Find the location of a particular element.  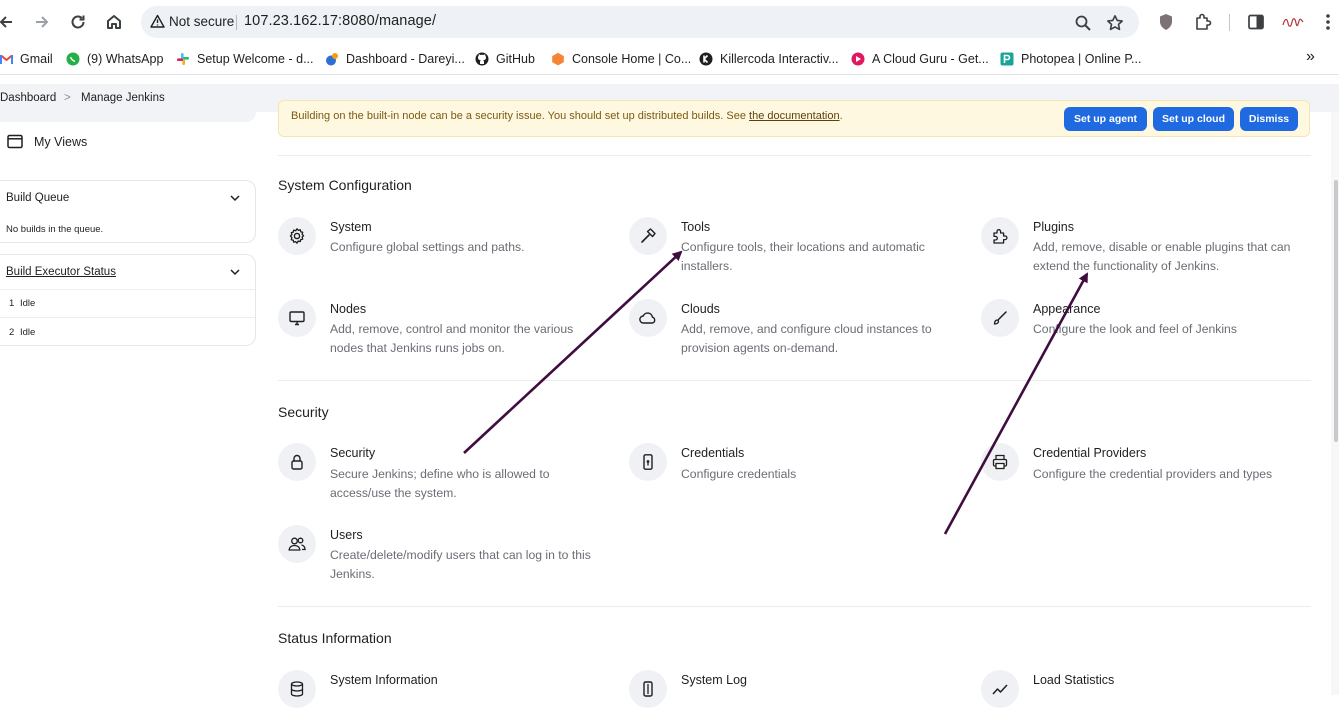

forward-button is located at coordinates (42, 22).